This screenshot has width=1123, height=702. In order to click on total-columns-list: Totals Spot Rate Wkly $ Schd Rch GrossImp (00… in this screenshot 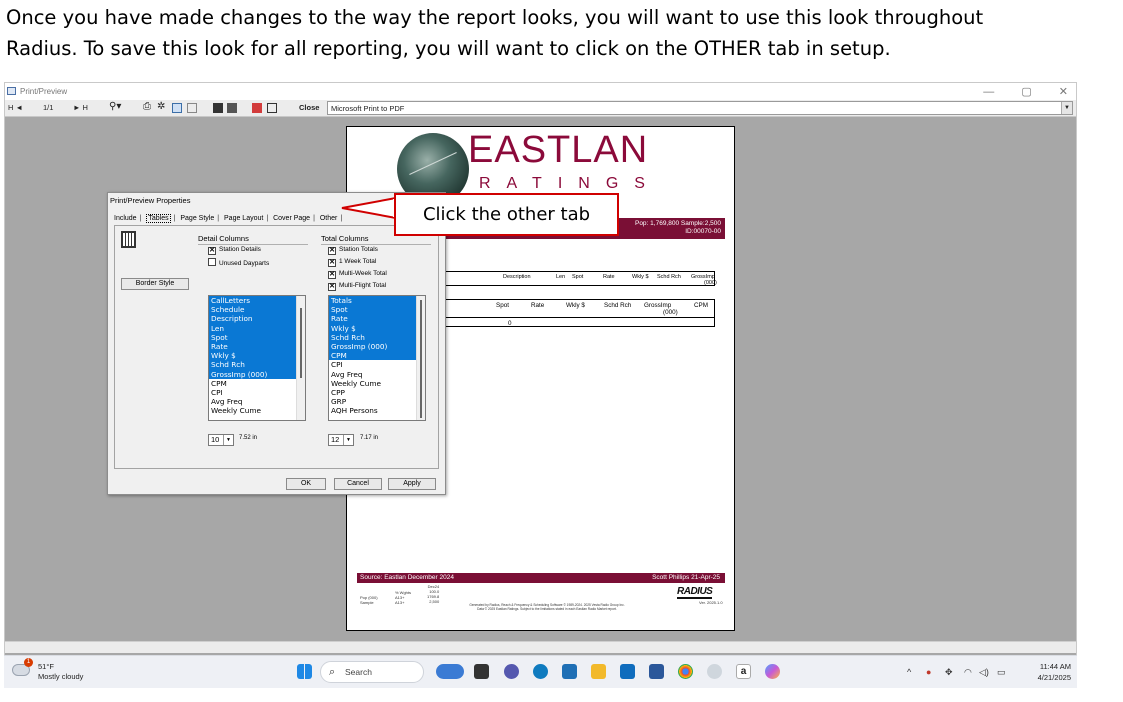, I will do `click(377, 358)`.